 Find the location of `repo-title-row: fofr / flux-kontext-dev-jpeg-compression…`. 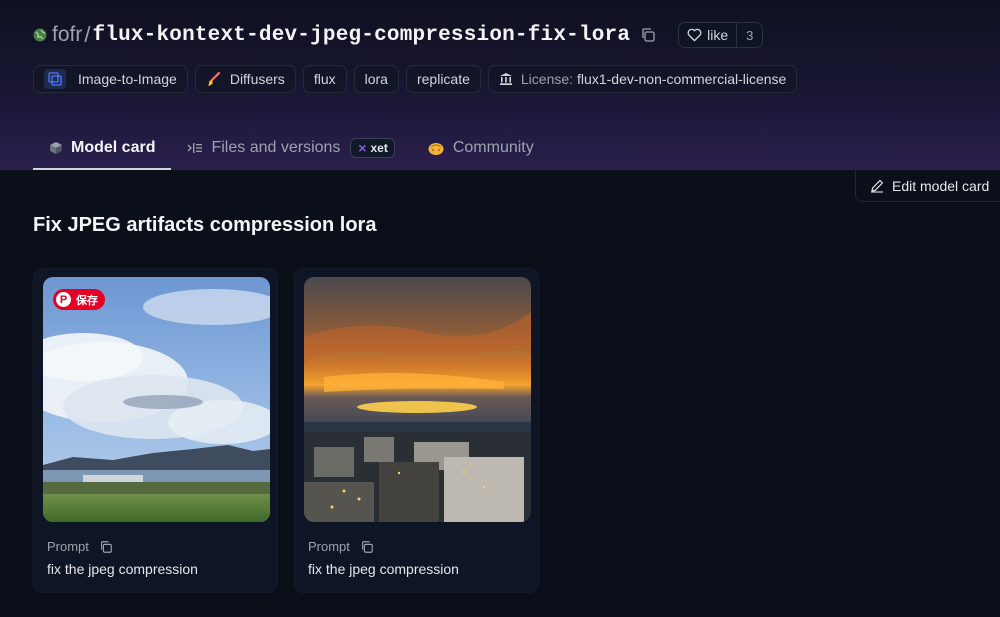

repo-title-row: fofr / flux-kontext-dev-jpeg-compression… is located at coordinates (398, 35).